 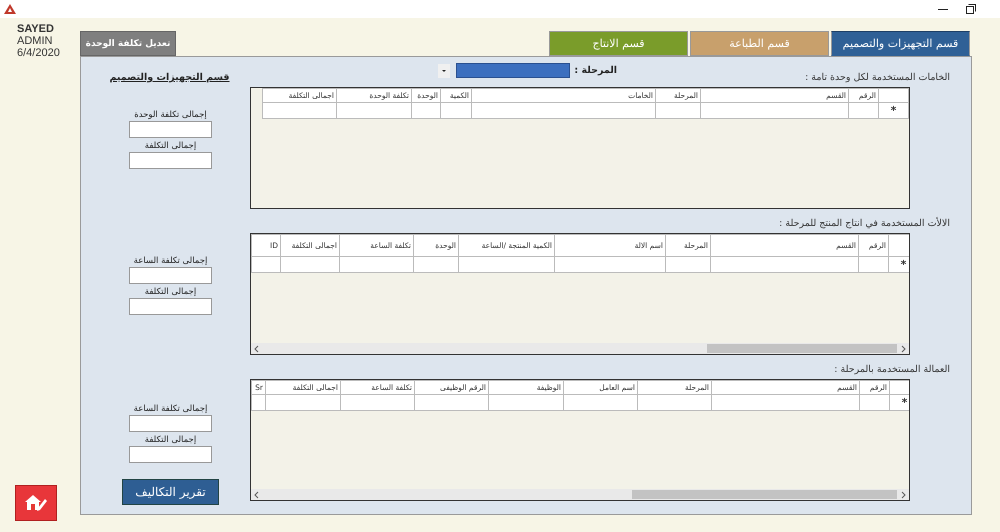 What do you see at coordinates (170, 492) in the screenshot?
I see `cost-report-button: تقرير التكاليف` at bounding box center [170, 492].